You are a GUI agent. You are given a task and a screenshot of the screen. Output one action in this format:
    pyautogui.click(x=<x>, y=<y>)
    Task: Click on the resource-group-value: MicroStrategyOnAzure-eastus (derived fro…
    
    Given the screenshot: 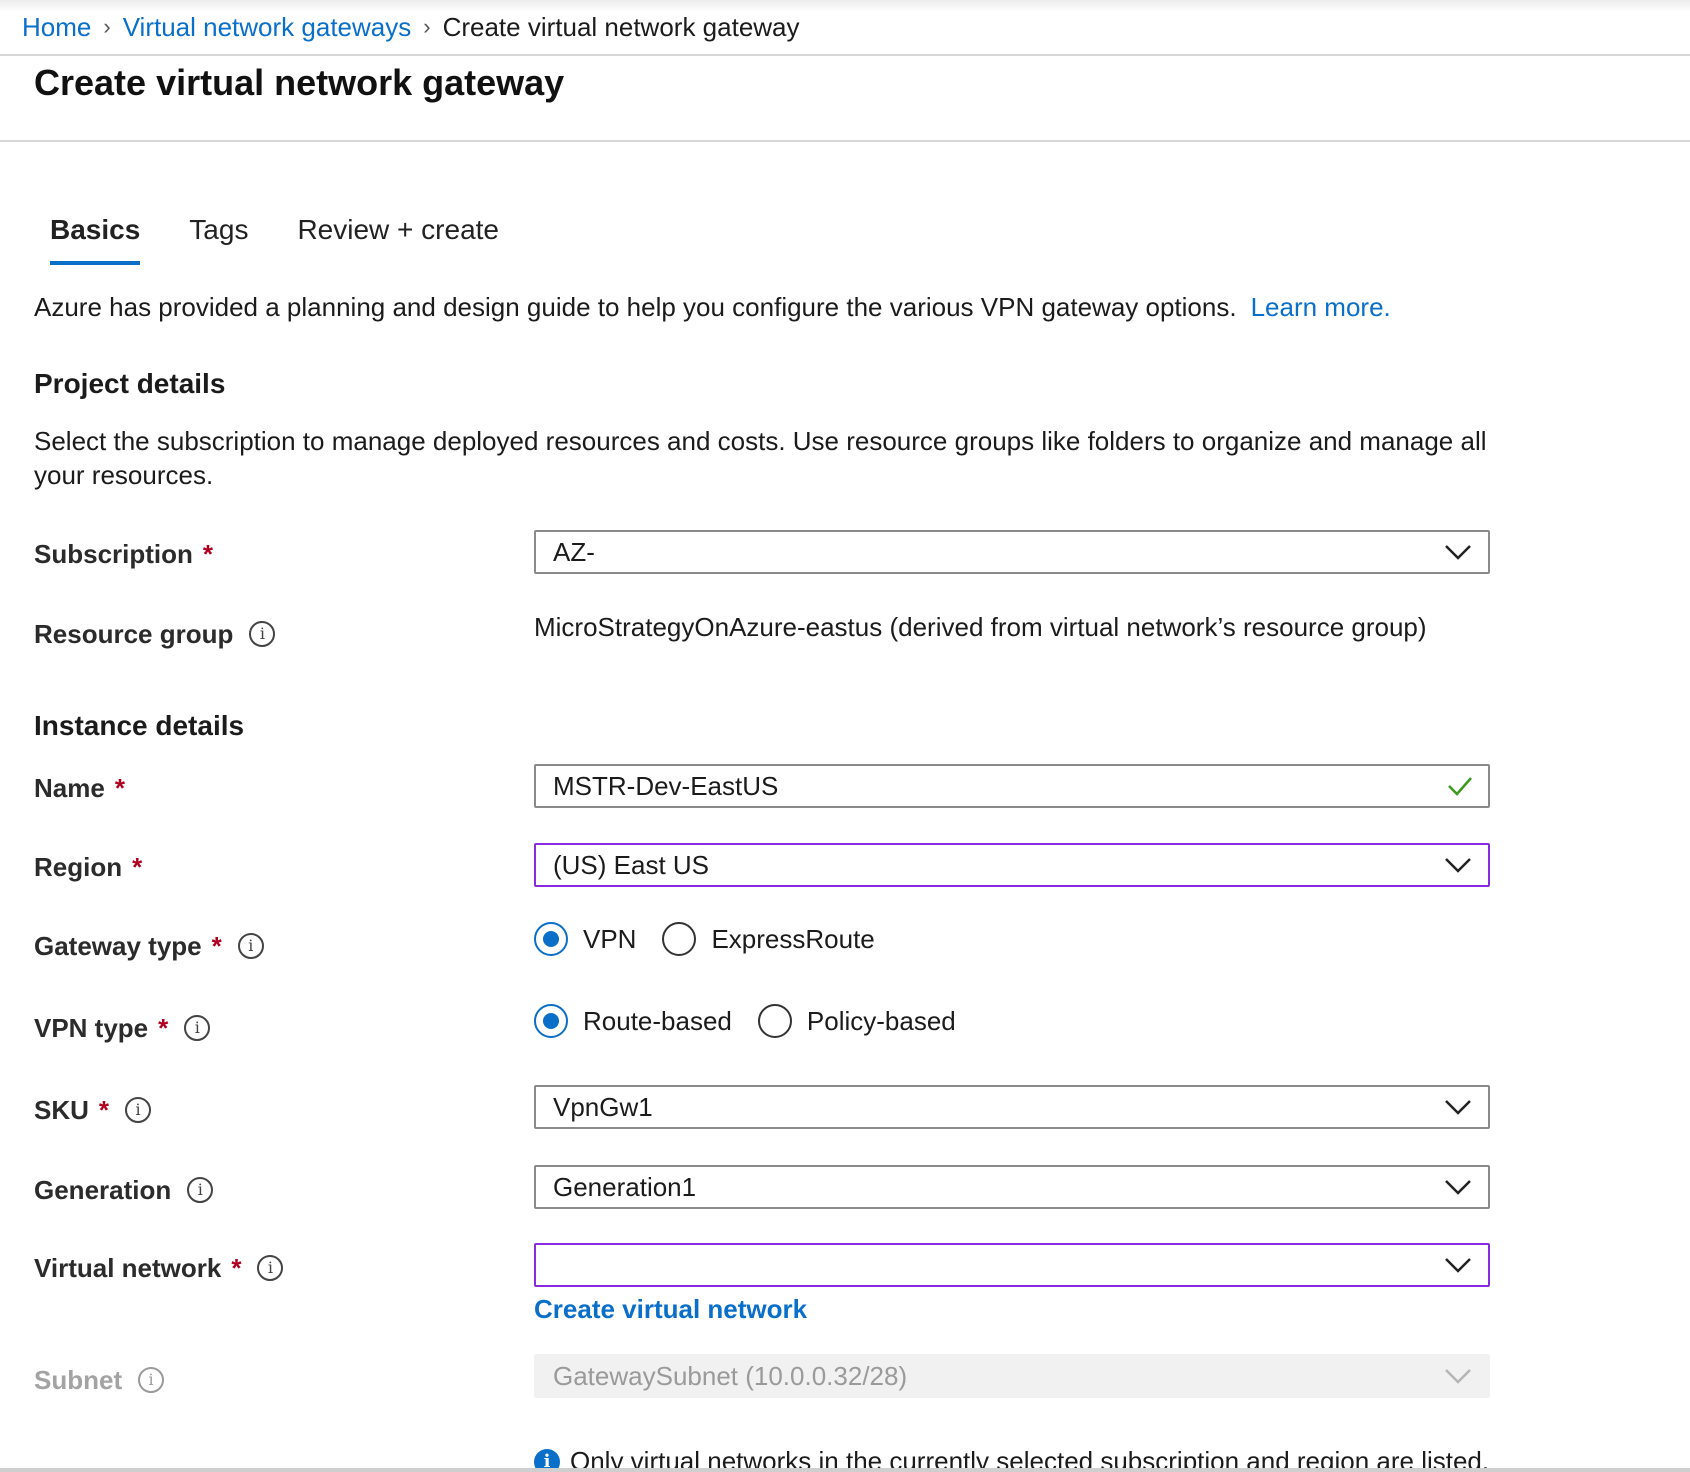 What is the action you would take?
    pyautogui.click(x=980, y=627)
    